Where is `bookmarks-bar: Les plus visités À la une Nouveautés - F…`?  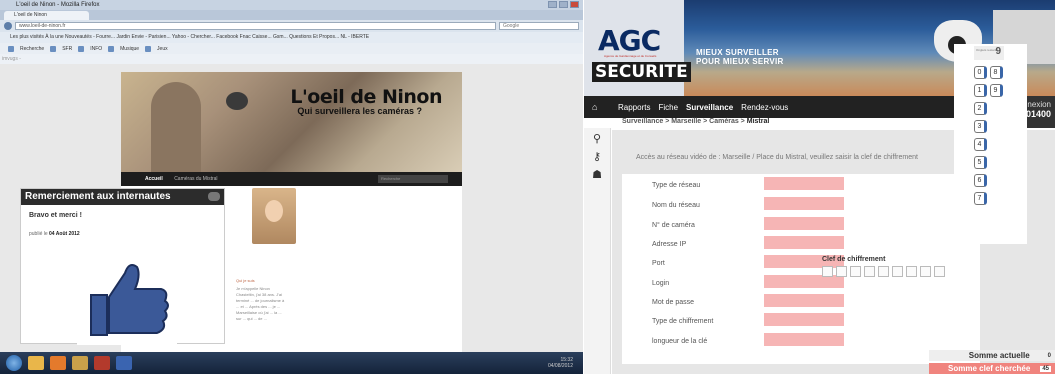 bookmarks-bar: Les plus visités À la une Nouveautés - F… is located at coordinates (291, 37).